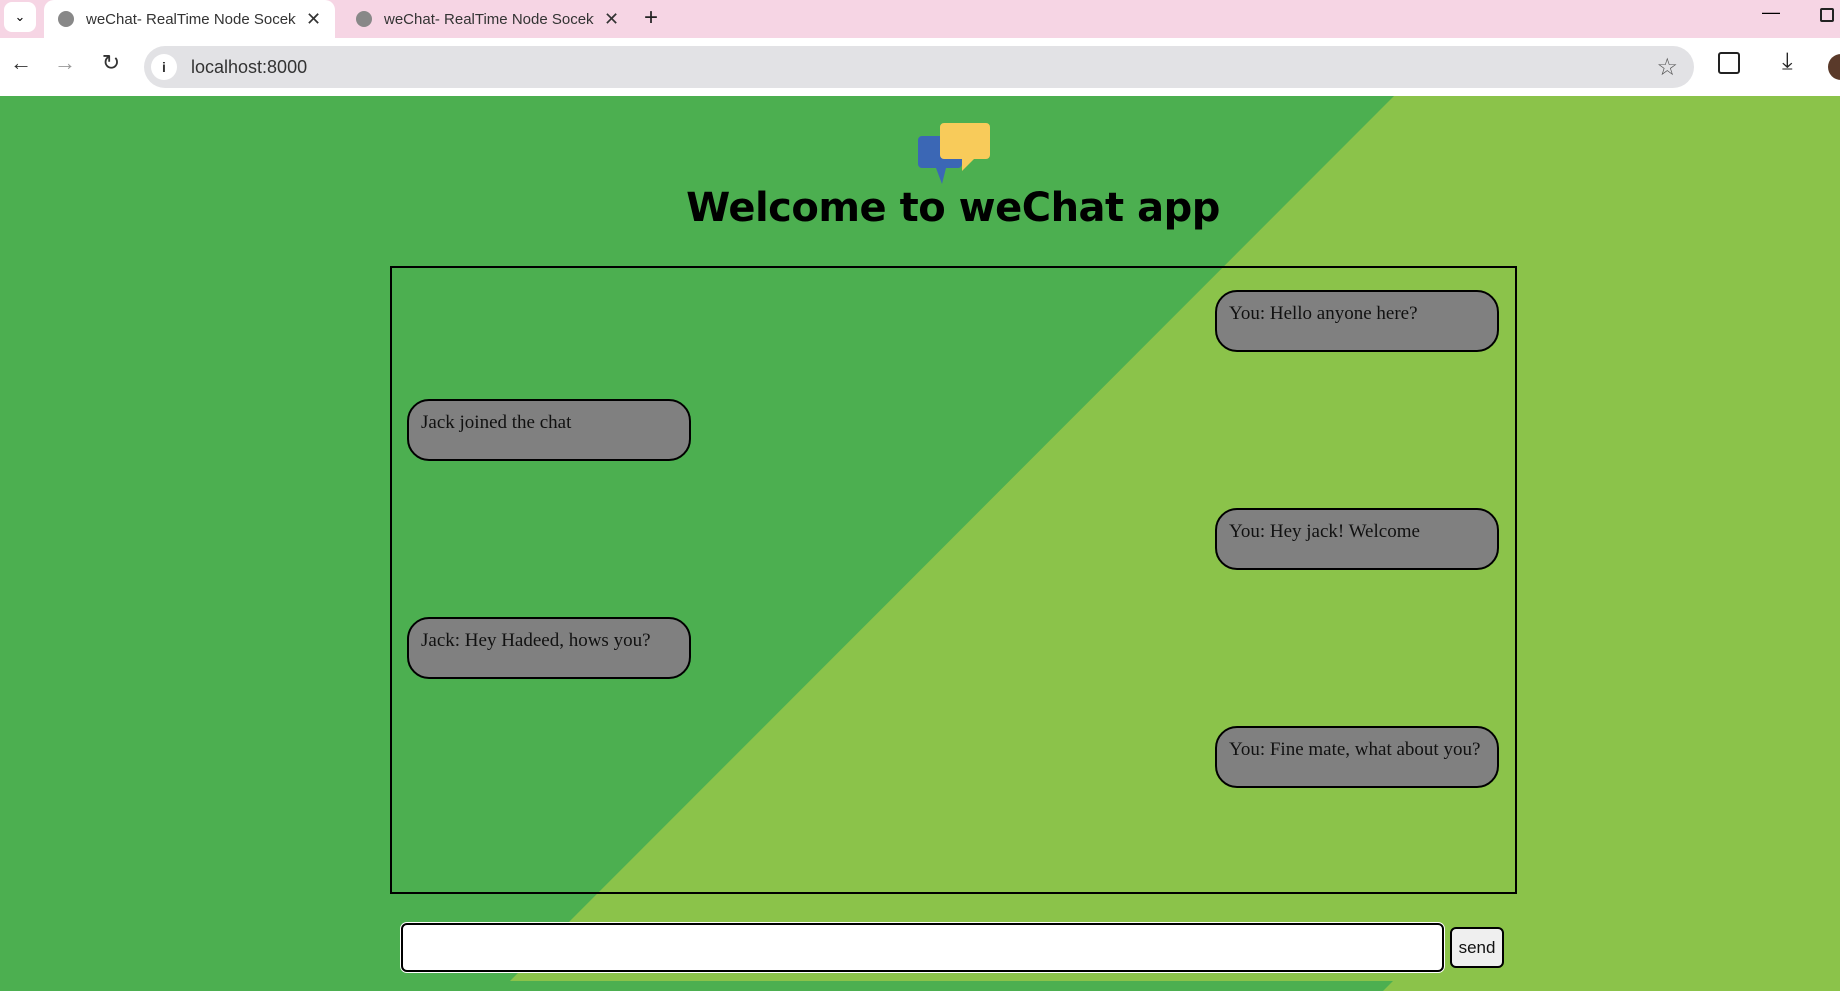 The height and width of the screenshot is (991, 1840). What do you see at coordinates (164, 67) in the screenshot?
I see `site-info-icon: i` at bounding box center [164, 67].